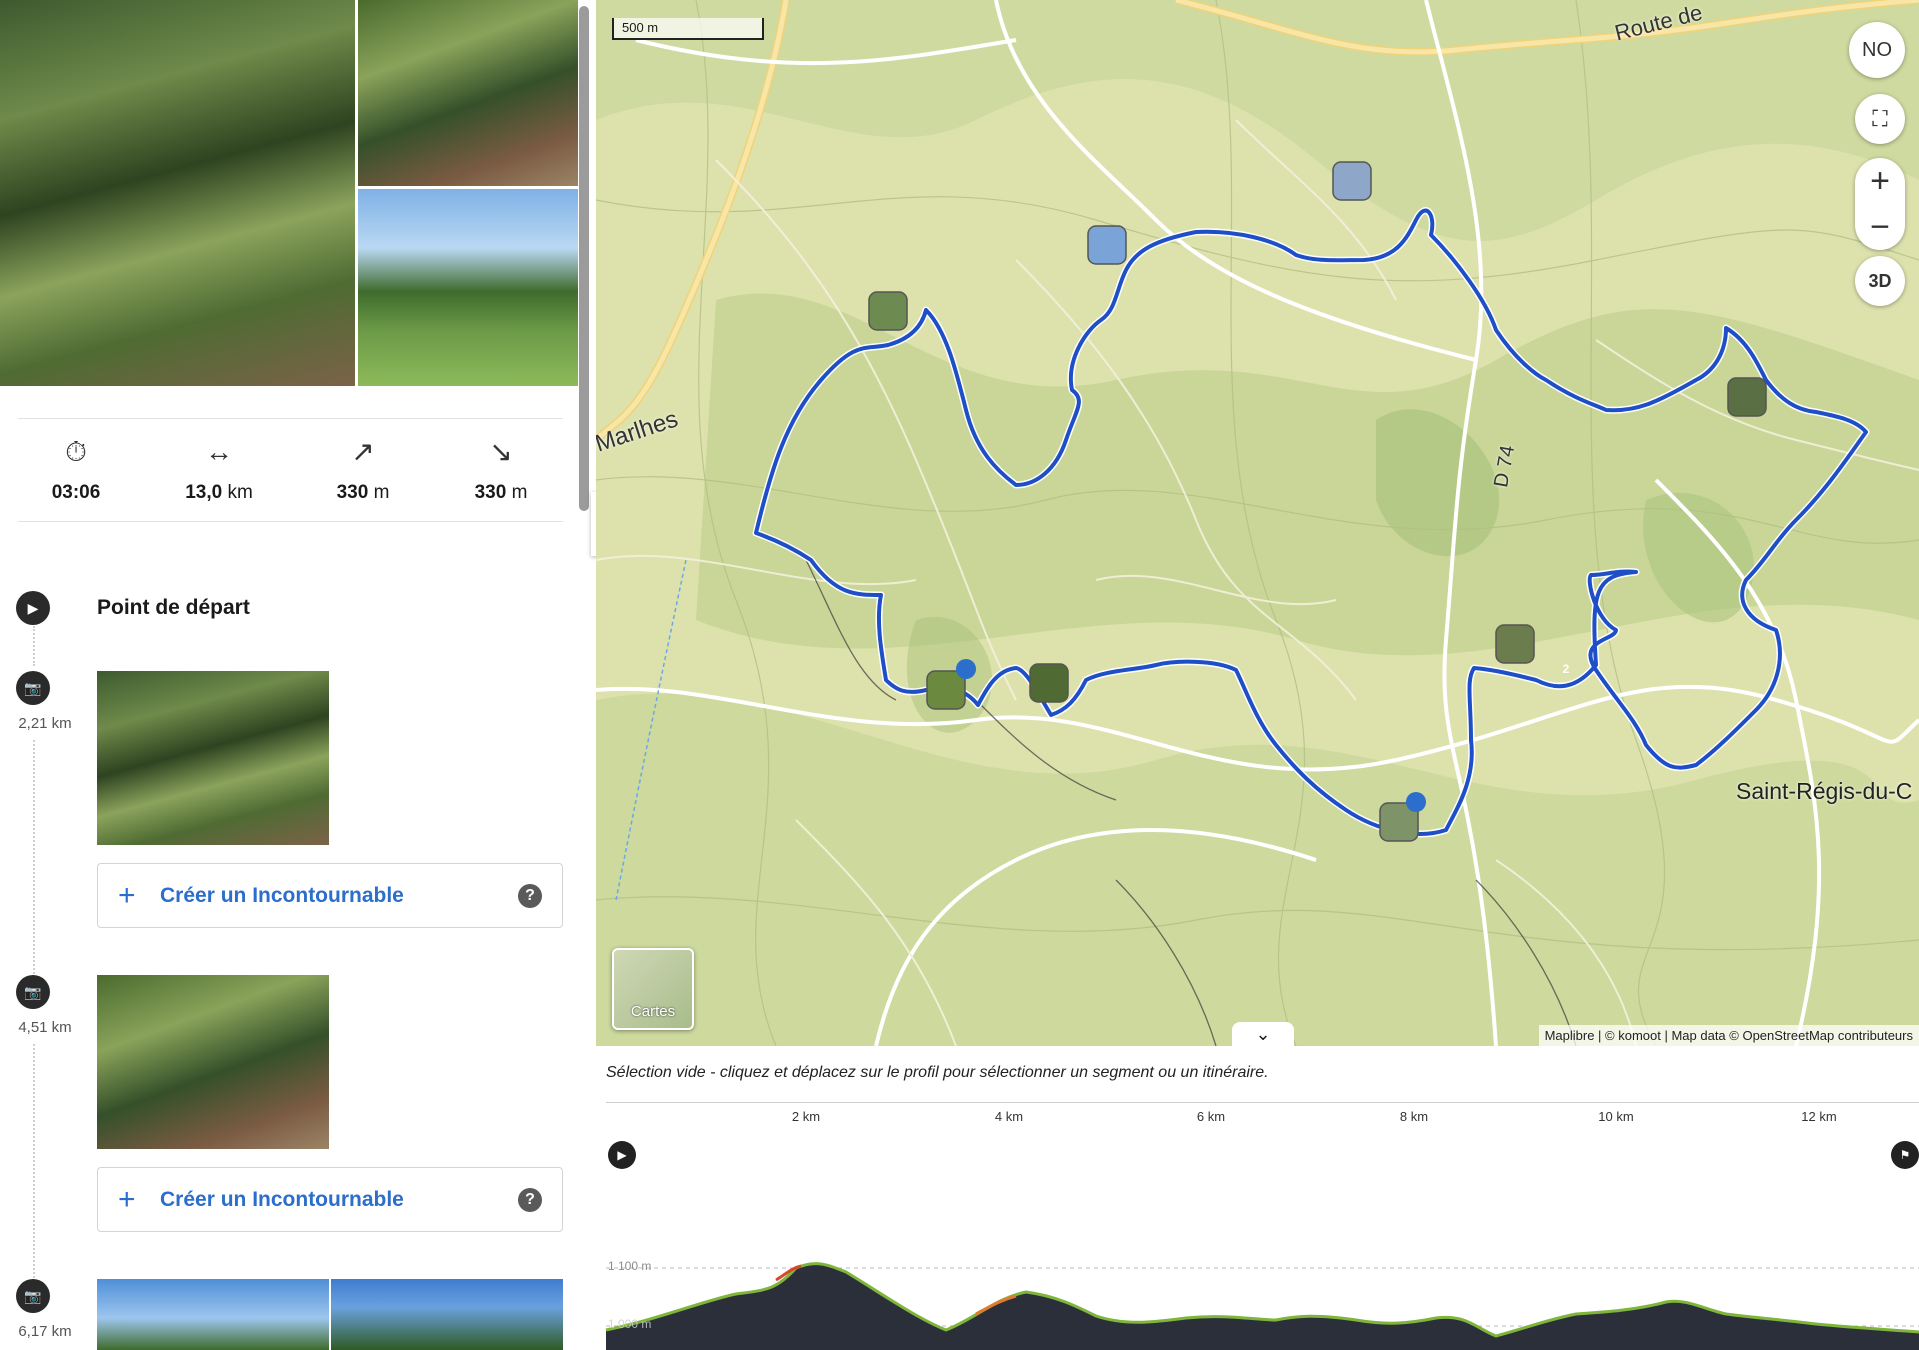 The image size is (1919, 1350). Describe the element at coordinates (289, 470) in the screenshot. I see `tour-stats: ⏱ 03:06 ↔ 13,0 km ↗ 330 m ↘ 330 m` at that location.